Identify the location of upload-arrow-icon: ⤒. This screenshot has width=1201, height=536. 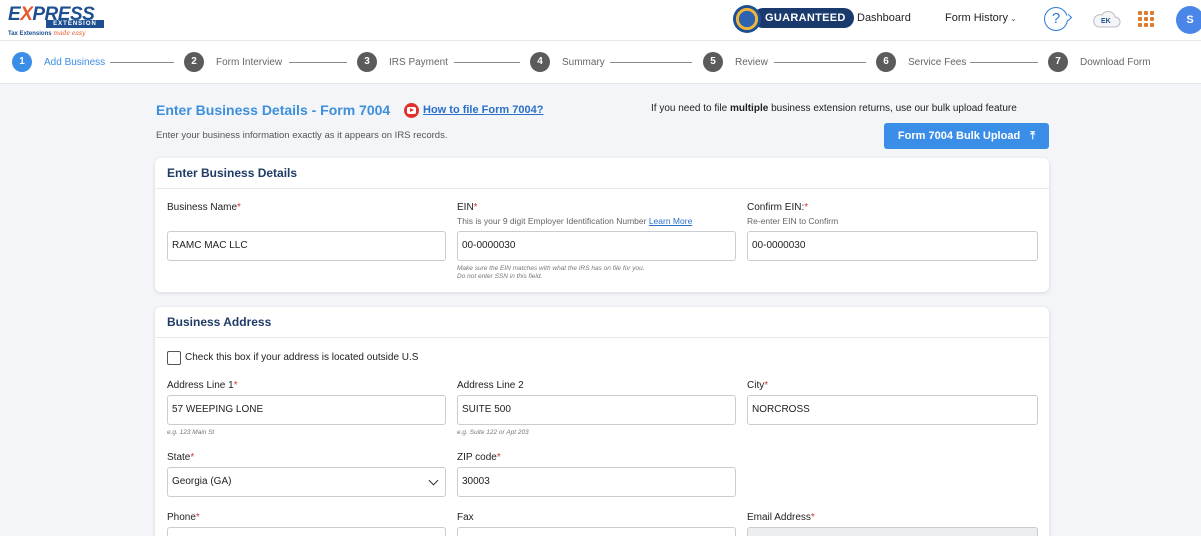
(1033, 135).